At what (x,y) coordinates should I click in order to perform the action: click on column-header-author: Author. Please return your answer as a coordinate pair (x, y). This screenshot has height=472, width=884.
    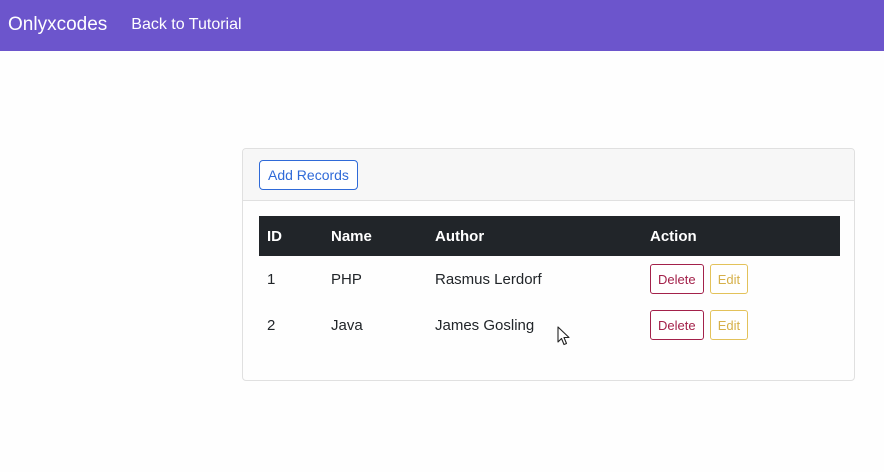
    Looking at the image, I should click on (460, 236).